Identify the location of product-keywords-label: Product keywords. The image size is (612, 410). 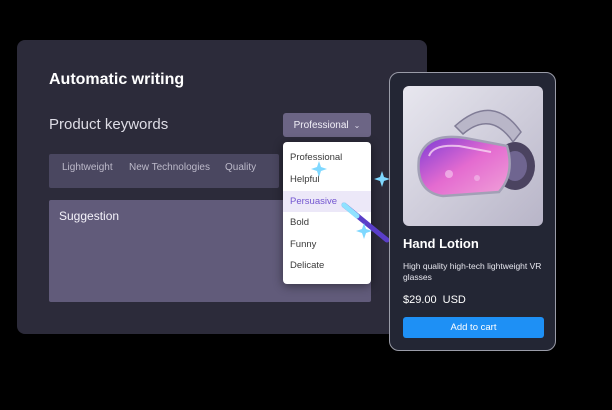
(109, 124).